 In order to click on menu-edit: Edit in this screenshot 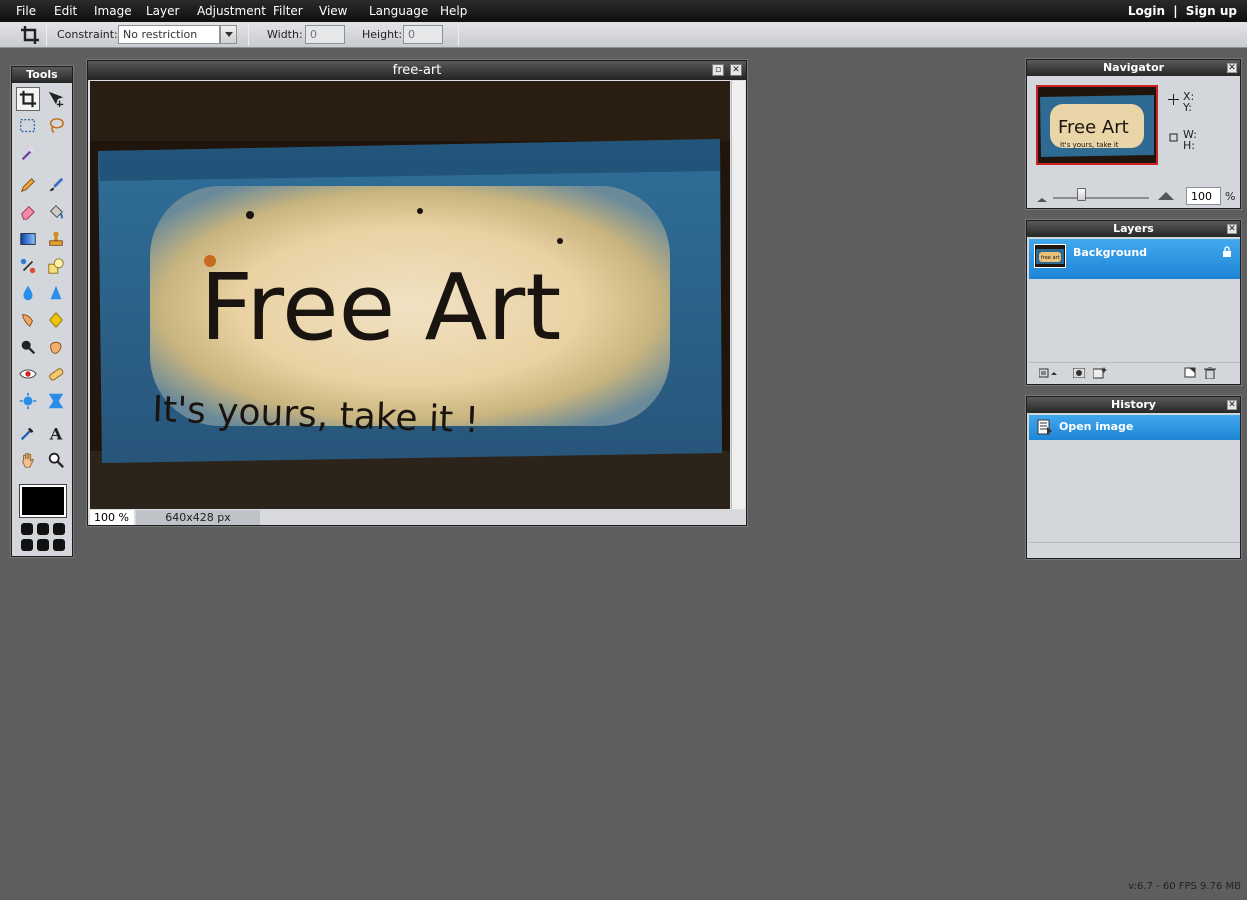, I will do `click(65, 11)`.